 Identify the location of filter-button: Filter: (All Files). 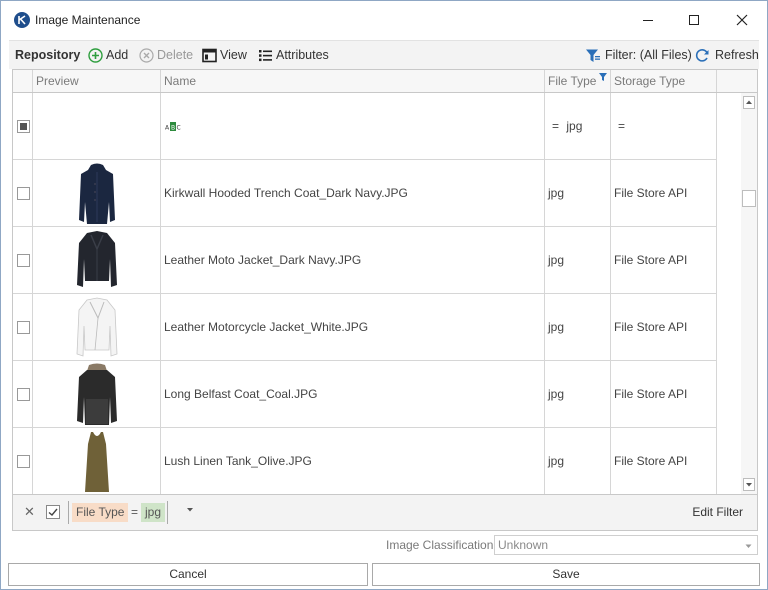
(638, 55).